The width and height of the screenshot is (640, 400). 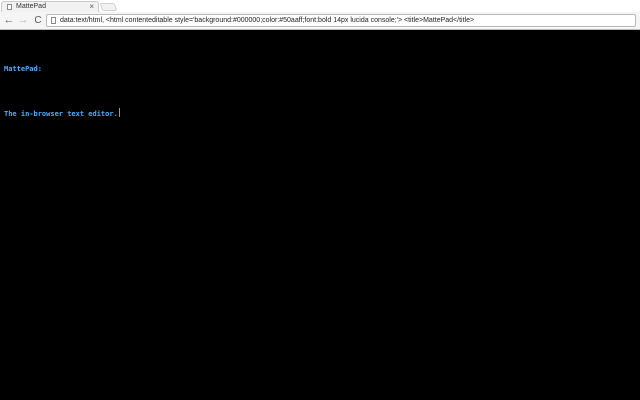 What do you see at coordinates (50, 6) in the screenshot?
I see `tab-mattepad: MattePad ×` at bounding box center [50, 6].